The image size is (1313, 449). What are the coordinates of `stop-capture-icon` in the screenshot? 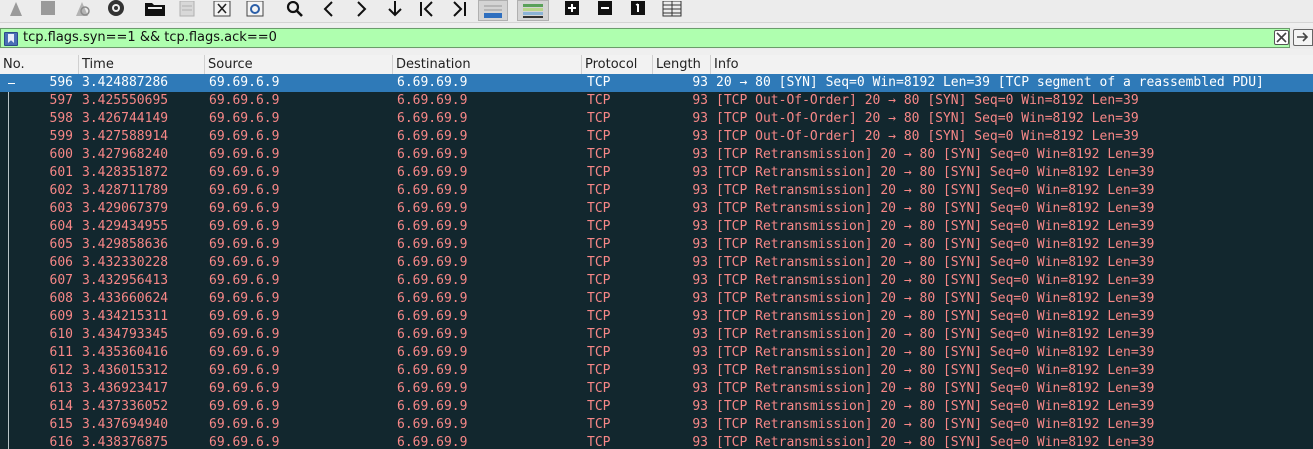 It's located at (48, 9).